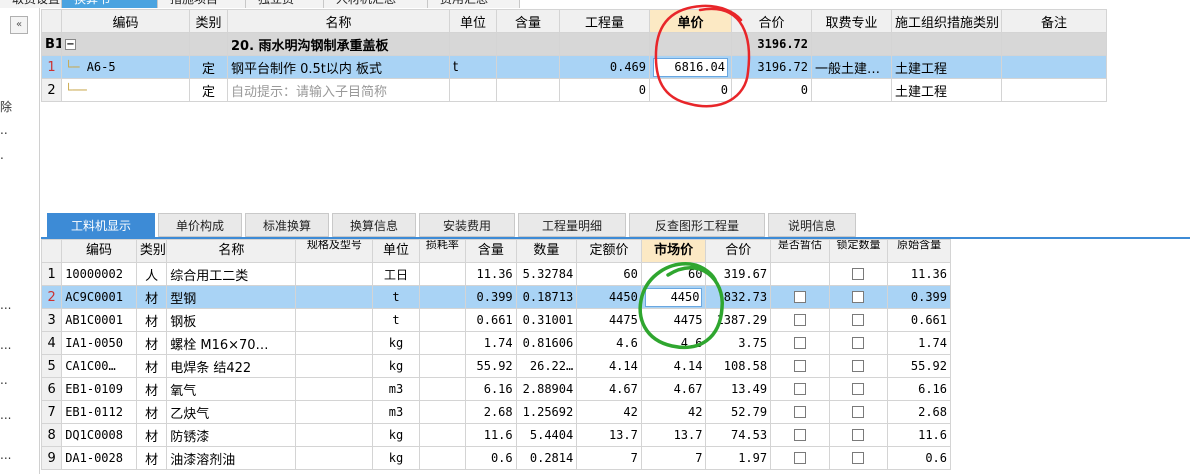  What do you see at coordinates (151, 274) in the screenshot?
I see `cell-type: 人` at bounding box center [151, 274].